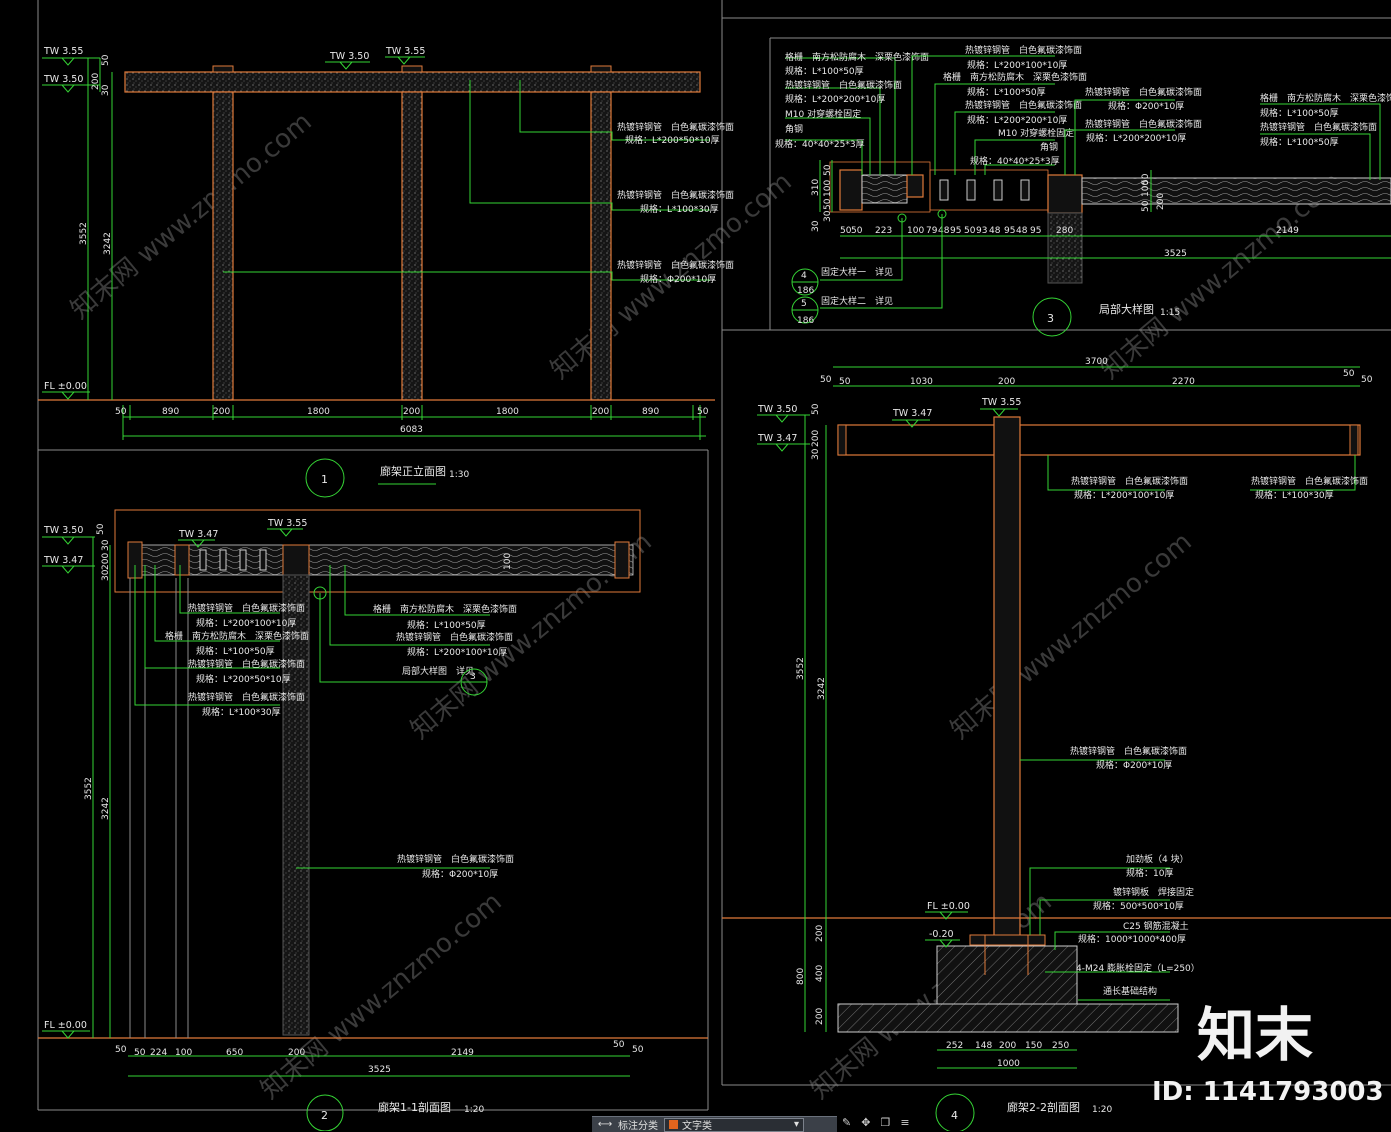  Describe the element at coordinates (846, 1123) in the screenshot. I see `pen-icon: ✎` at that location.